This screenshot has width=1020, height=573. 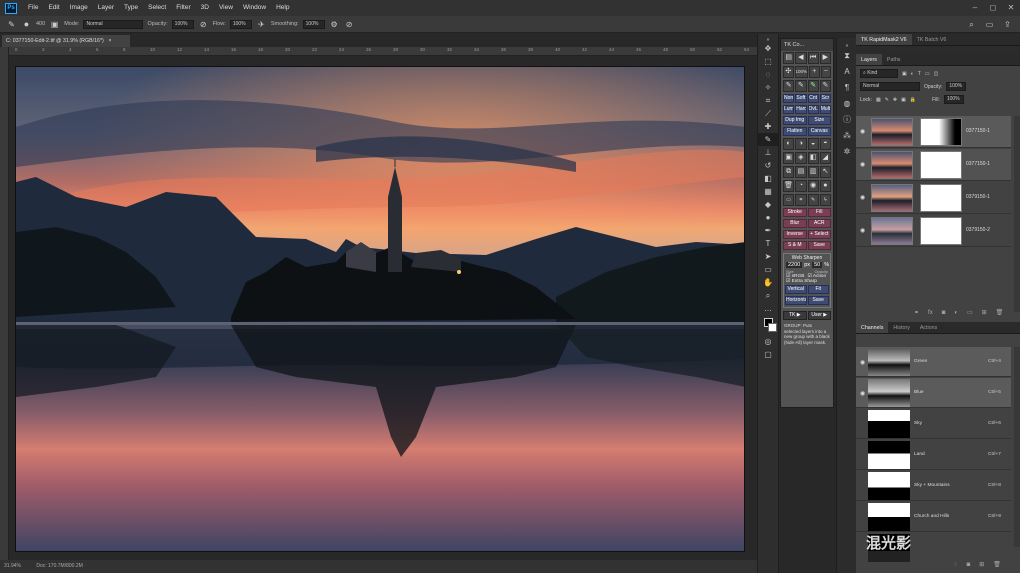 What do you see at coordinates (887, 100) in the screenshot?
I see `lock-pixels-icon: ✎` at bounding box center [887, 100].